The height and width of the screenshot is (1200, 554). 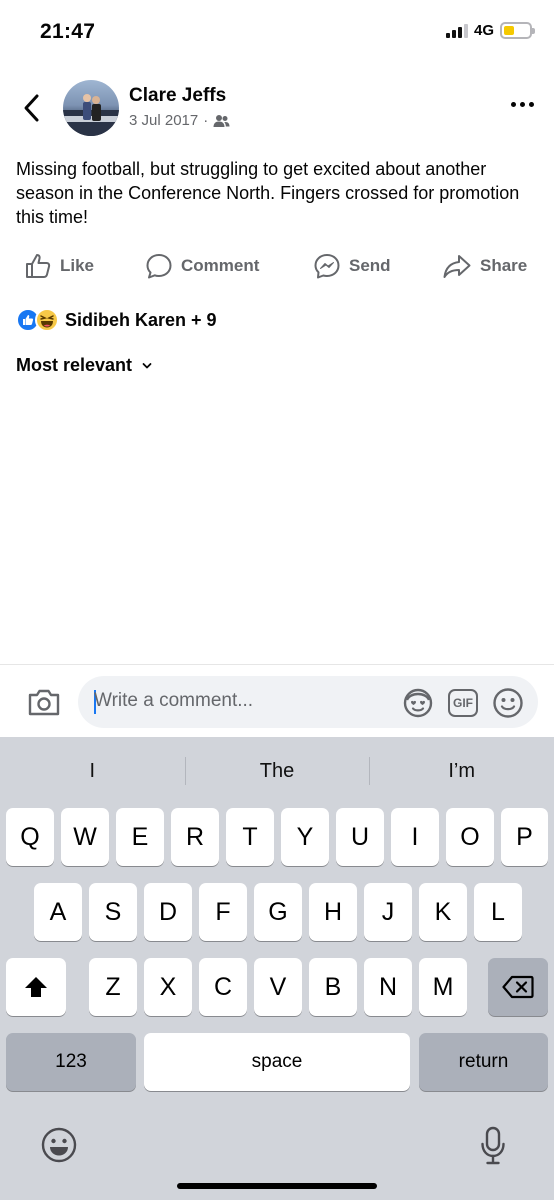 What do you see at coordinates (278, 987) in the screenshot?
I see `key-v: V` at bounding box center [278, 987].